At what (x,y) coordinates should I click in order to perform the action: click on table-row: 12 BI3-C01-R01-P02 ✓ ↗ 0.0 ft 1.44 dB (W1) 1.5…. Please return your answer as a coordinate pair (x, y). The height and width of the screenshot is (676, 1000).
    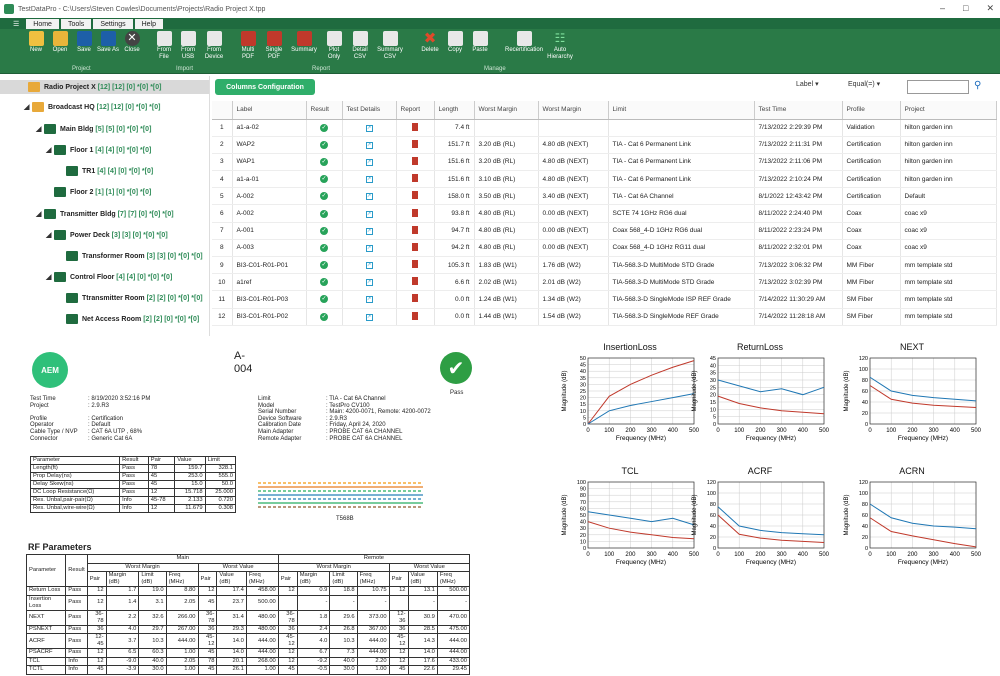
    Looking at the image, I should click on (604, 317).